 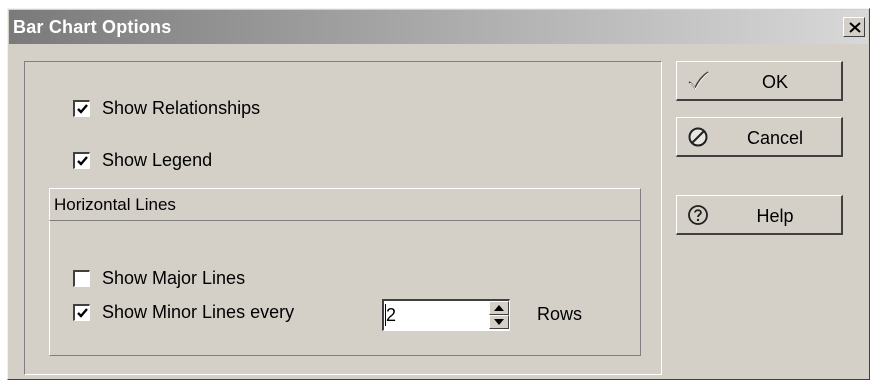 I want to click on show-minor-lines-checkbox, so click(x=81, y=312).